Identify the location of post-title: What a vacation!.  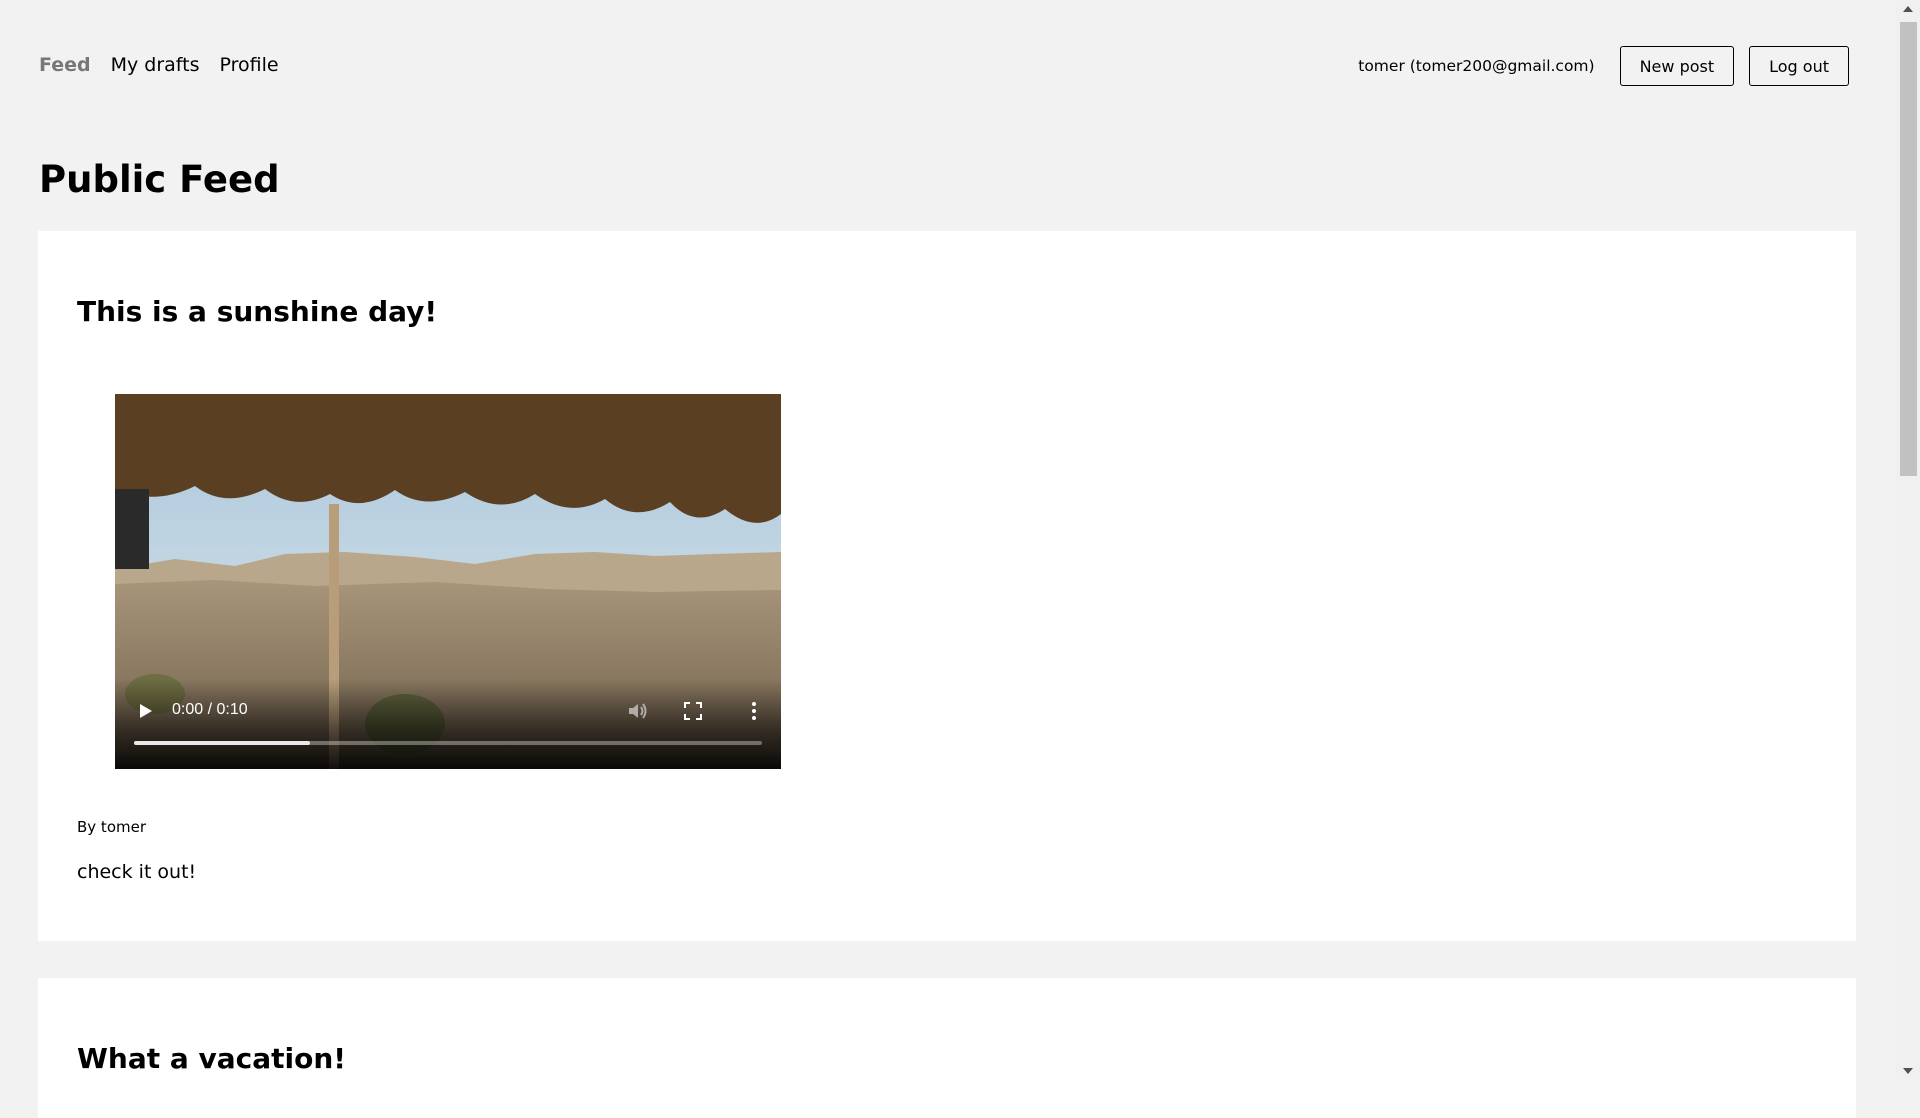
(212, 1058).